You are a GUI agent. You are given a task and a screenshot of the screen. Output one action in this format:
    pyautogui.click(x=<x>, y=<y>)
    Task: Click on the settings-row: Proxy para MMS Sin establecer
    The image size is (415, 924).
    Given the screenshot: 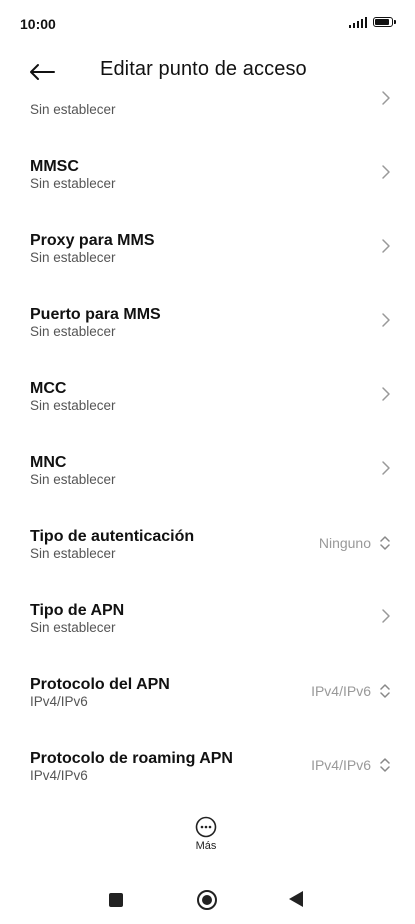 What is the action you would take?
    pyautogui.click(x=207, y=265)
    